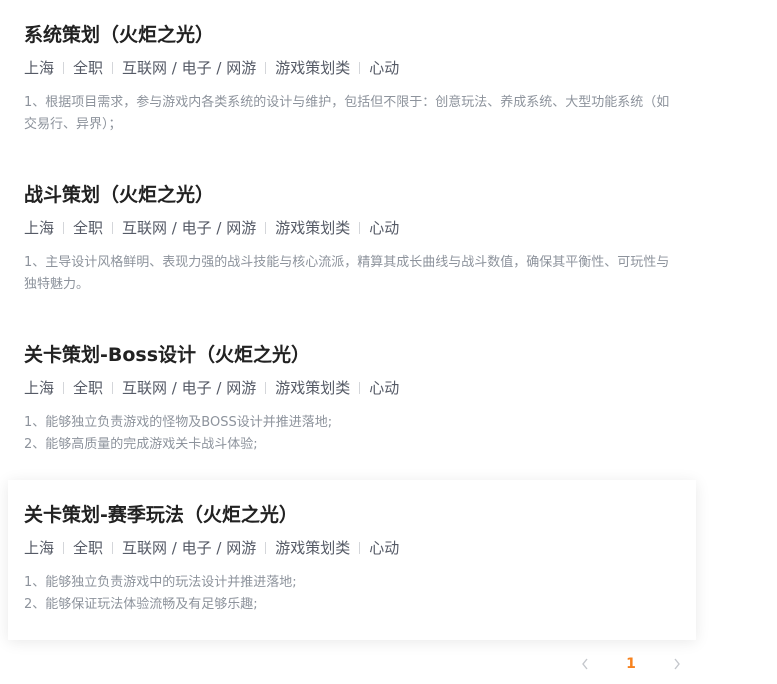 This screenshot has width=777, height=684. Describe the element at coordinates (141, 444) in the screenshot. I see `job-description-line: 2、能够高质量的完成游戏关卡战斗体验;` at that location.